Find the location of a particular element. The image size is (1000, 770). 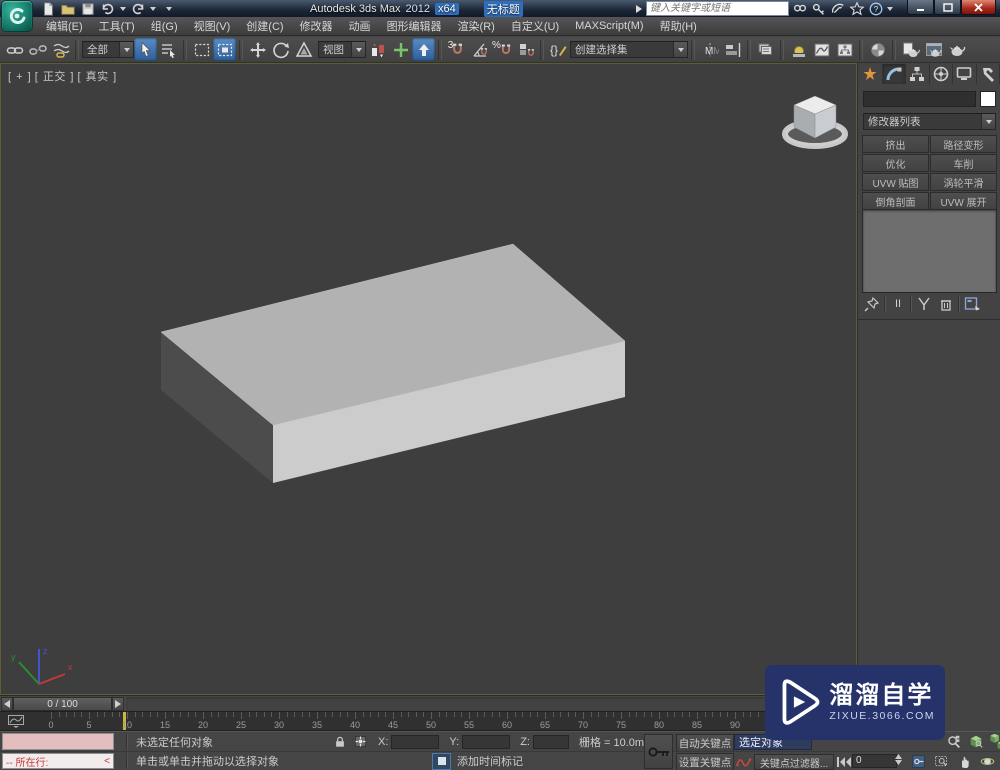

key-login-icon is located at coordinates (819, 9).